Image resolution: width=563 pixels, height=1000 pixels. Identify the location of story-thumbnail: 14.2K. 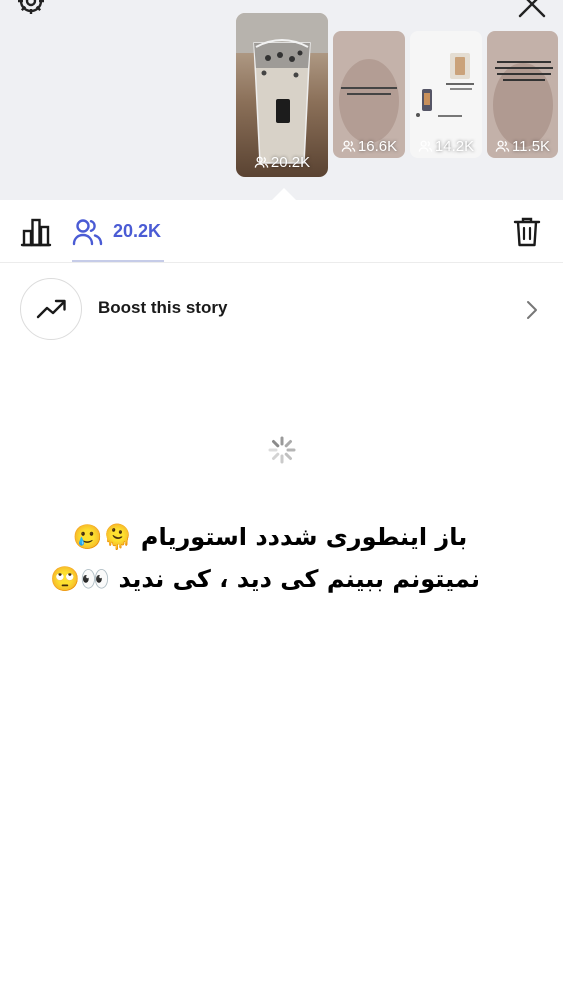
(446, 94).